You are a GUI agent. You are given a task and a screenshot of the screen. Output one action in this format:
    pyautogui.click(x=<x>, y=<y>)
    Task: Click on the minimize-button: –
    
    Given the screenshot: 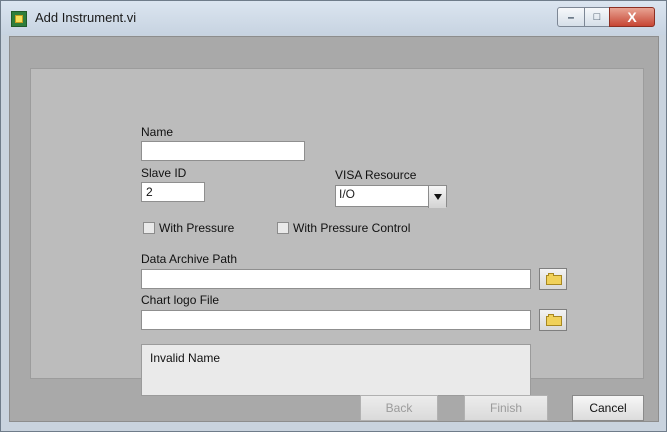 What is the action you would take?
    pyautogui.click(x=571, y=17)
    